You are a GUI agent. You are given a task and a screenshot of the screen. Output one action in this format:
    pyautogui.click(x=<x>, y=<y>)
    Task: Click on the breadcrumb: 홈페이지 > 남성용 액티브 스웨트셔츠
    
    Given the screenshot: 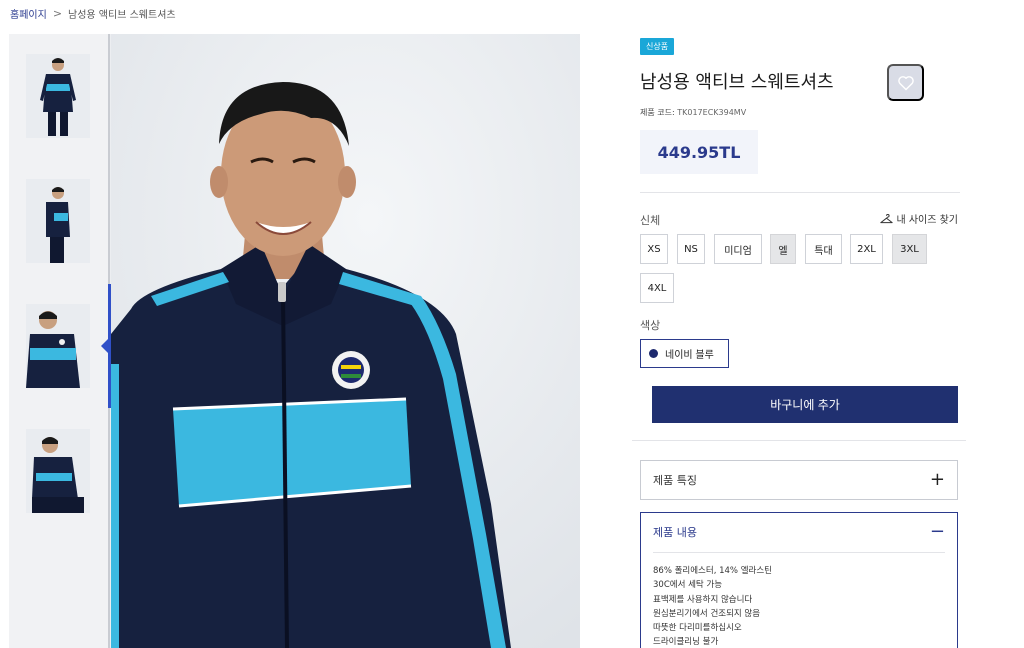 What is the action you would take?
    pyautogui.click(x=93, y=13)
    